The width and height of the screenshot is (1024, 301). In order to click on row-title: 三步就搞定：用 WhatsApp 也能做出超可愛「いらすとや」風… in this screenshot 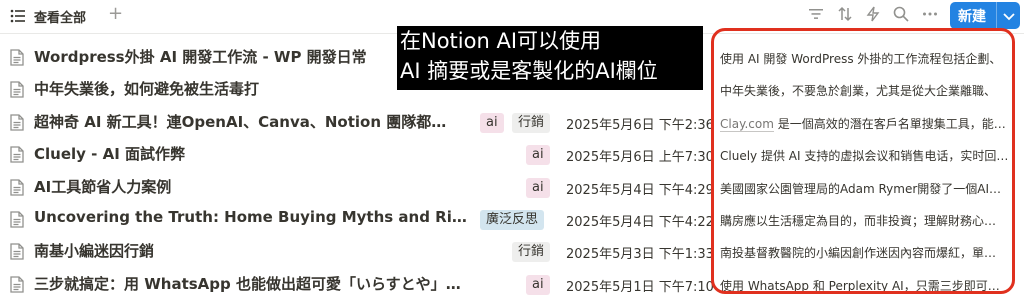, I will do `click(252, 283)`.